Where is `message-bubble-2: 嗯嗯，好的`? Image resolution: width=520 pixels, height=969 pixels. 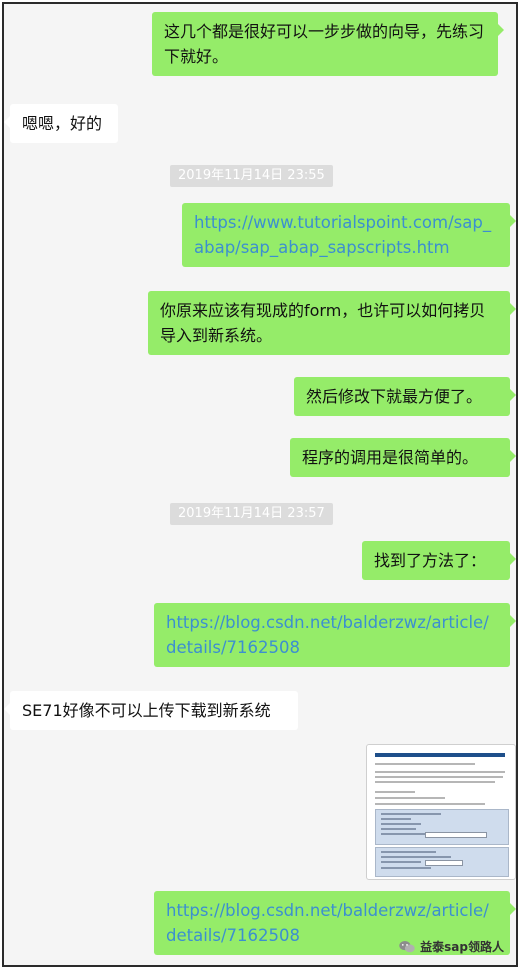 message-bubble-2: 嗯嗯，好的 is located at coordinates (61, 123).